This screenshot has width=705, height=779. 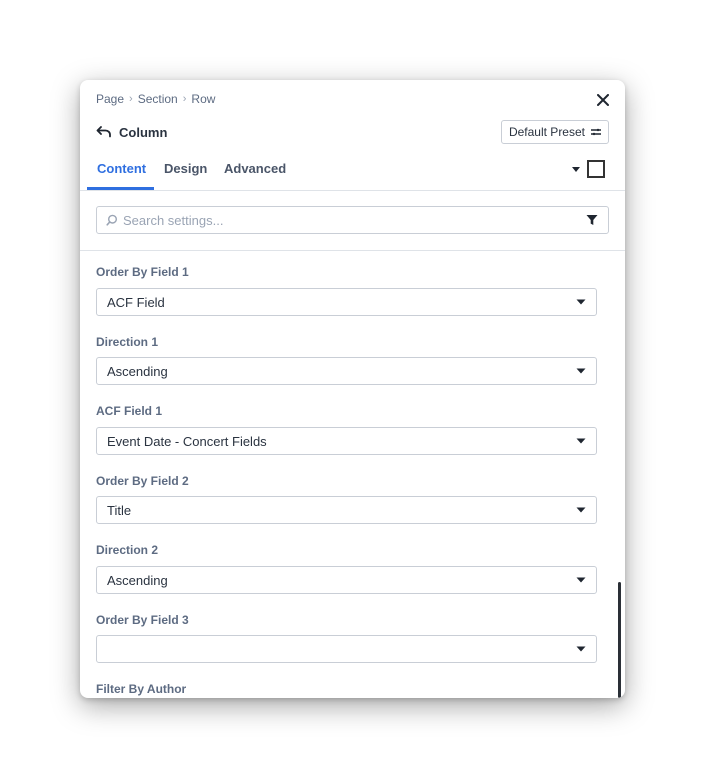 What do you see at coordinates (110, 99) in the screenshot?
I see `breadcrumb-page: Page` at bounding box center [110, 99].